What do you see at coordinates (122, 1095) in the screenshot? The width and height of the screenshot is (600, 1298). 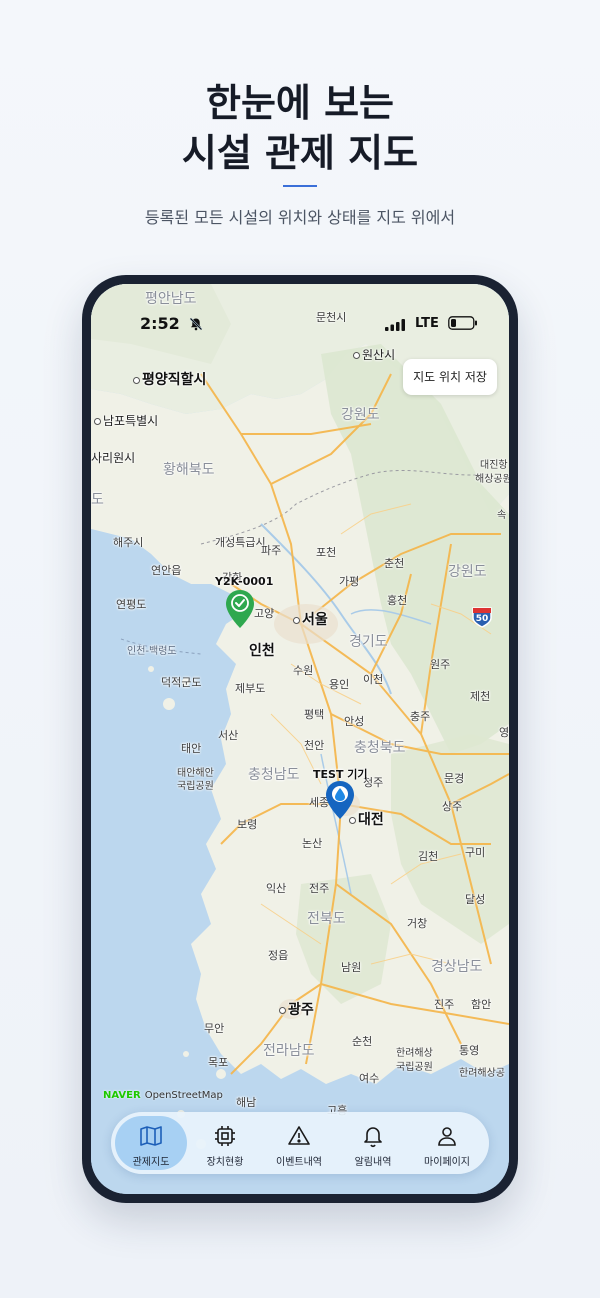 I see `naver-logo: NAVER` at bounding box center [122, 1095].